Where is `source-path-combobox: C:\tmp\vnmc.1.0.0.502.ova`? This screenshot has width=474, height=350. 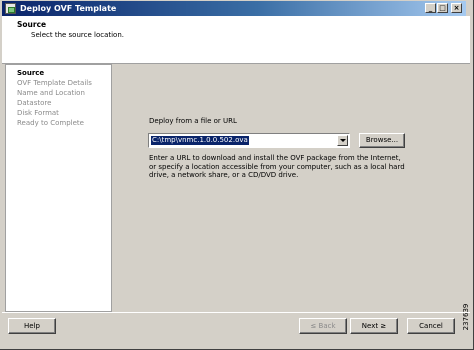 source-path-combobox: C:\tmp\vnmc.1.0.0.502.ova is located at coordinates (249, 140).